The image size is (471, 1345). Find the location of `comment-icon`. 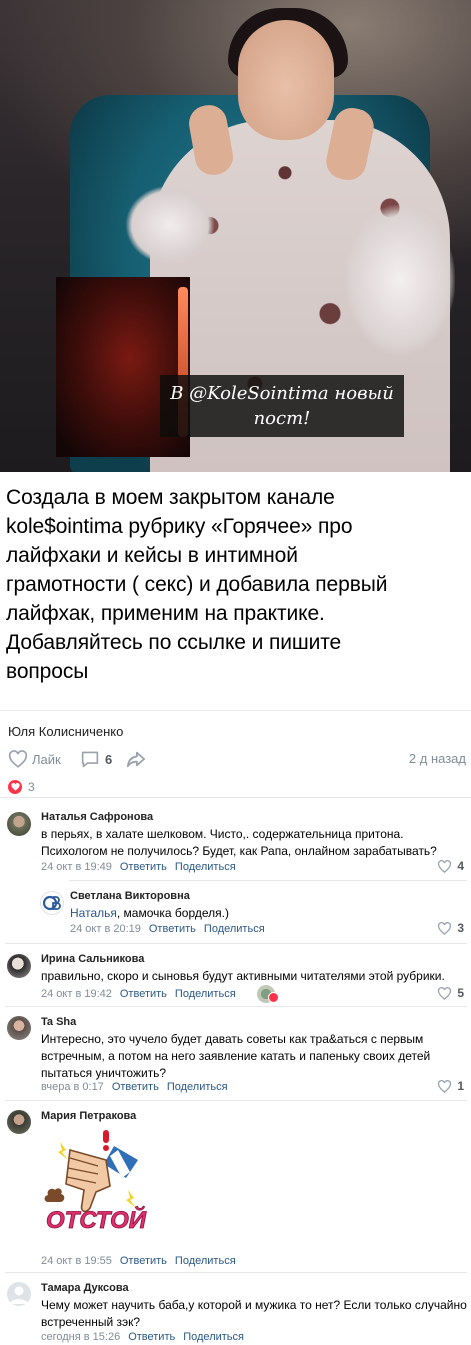

comment-icon is located at coordinates (90, 759).